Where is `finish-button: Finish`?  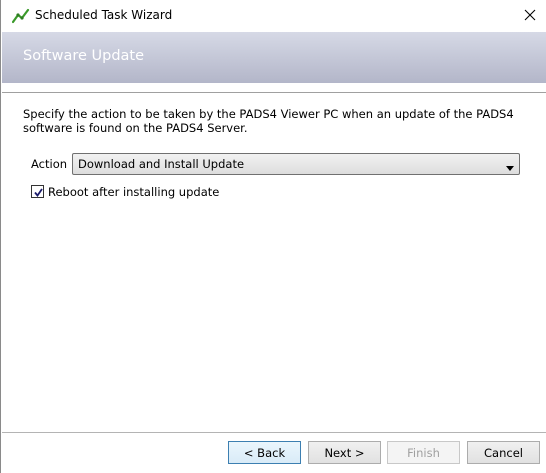 finish-button: Finish is located at coordinates (423, 452).